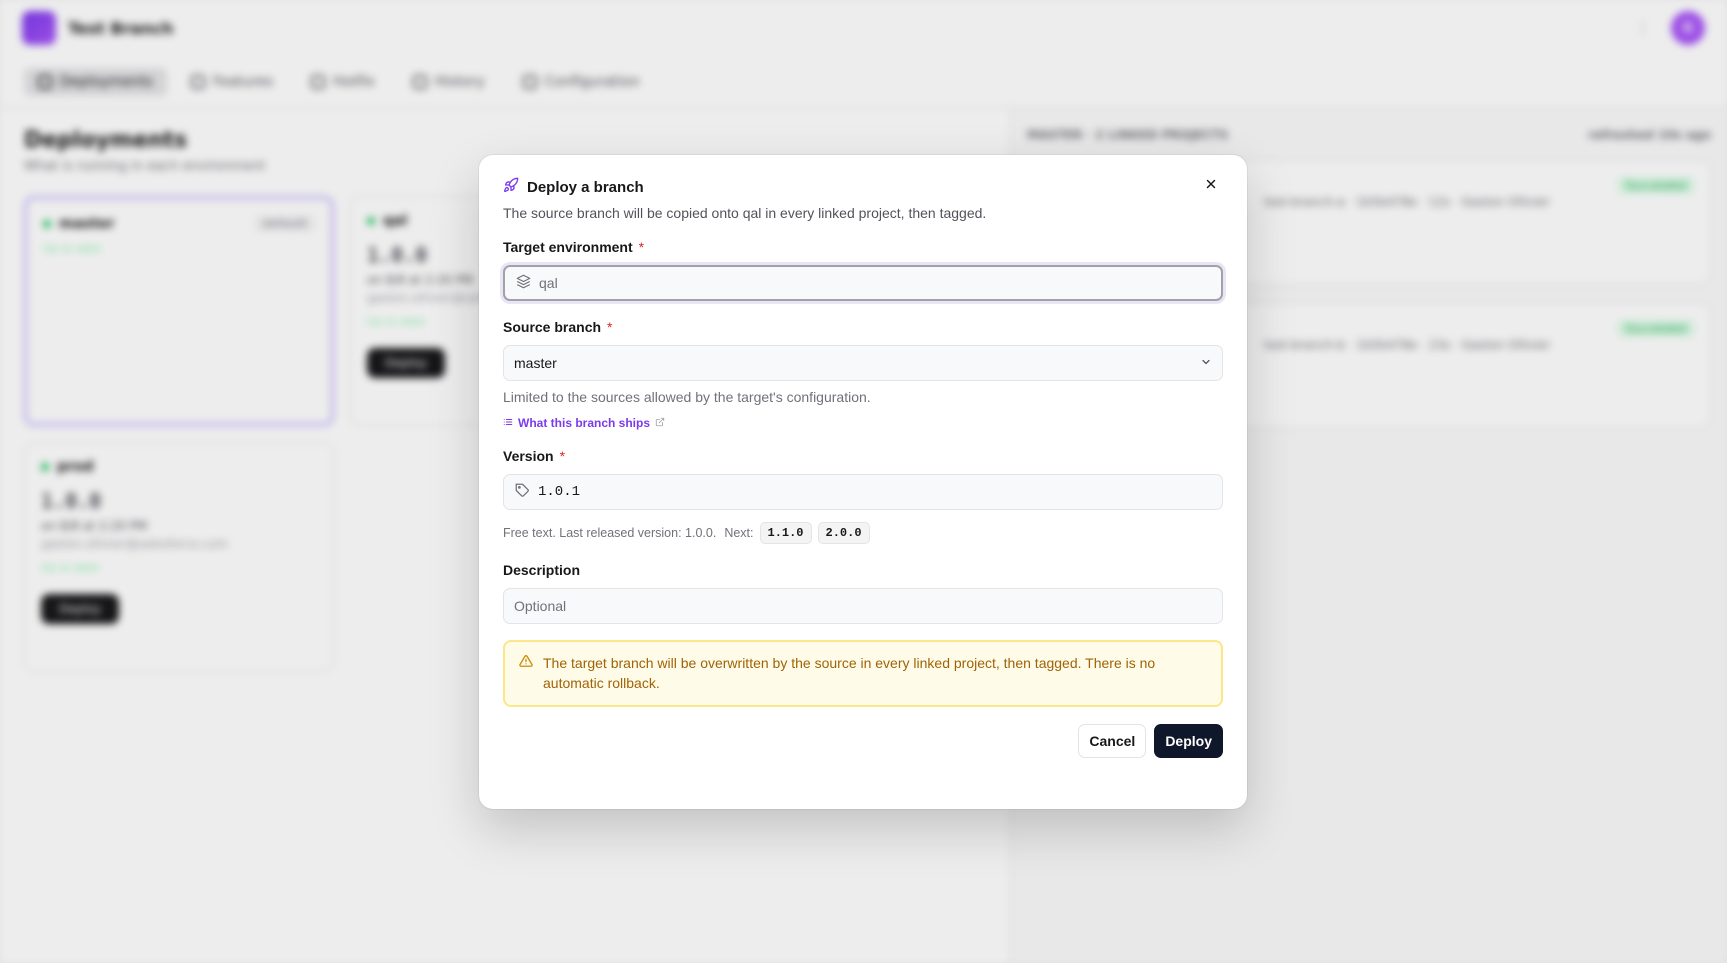 Image resolution: width=1727 pixels, height=963 pixels. I want to click on source-branch-select: master, so click(863, 363).